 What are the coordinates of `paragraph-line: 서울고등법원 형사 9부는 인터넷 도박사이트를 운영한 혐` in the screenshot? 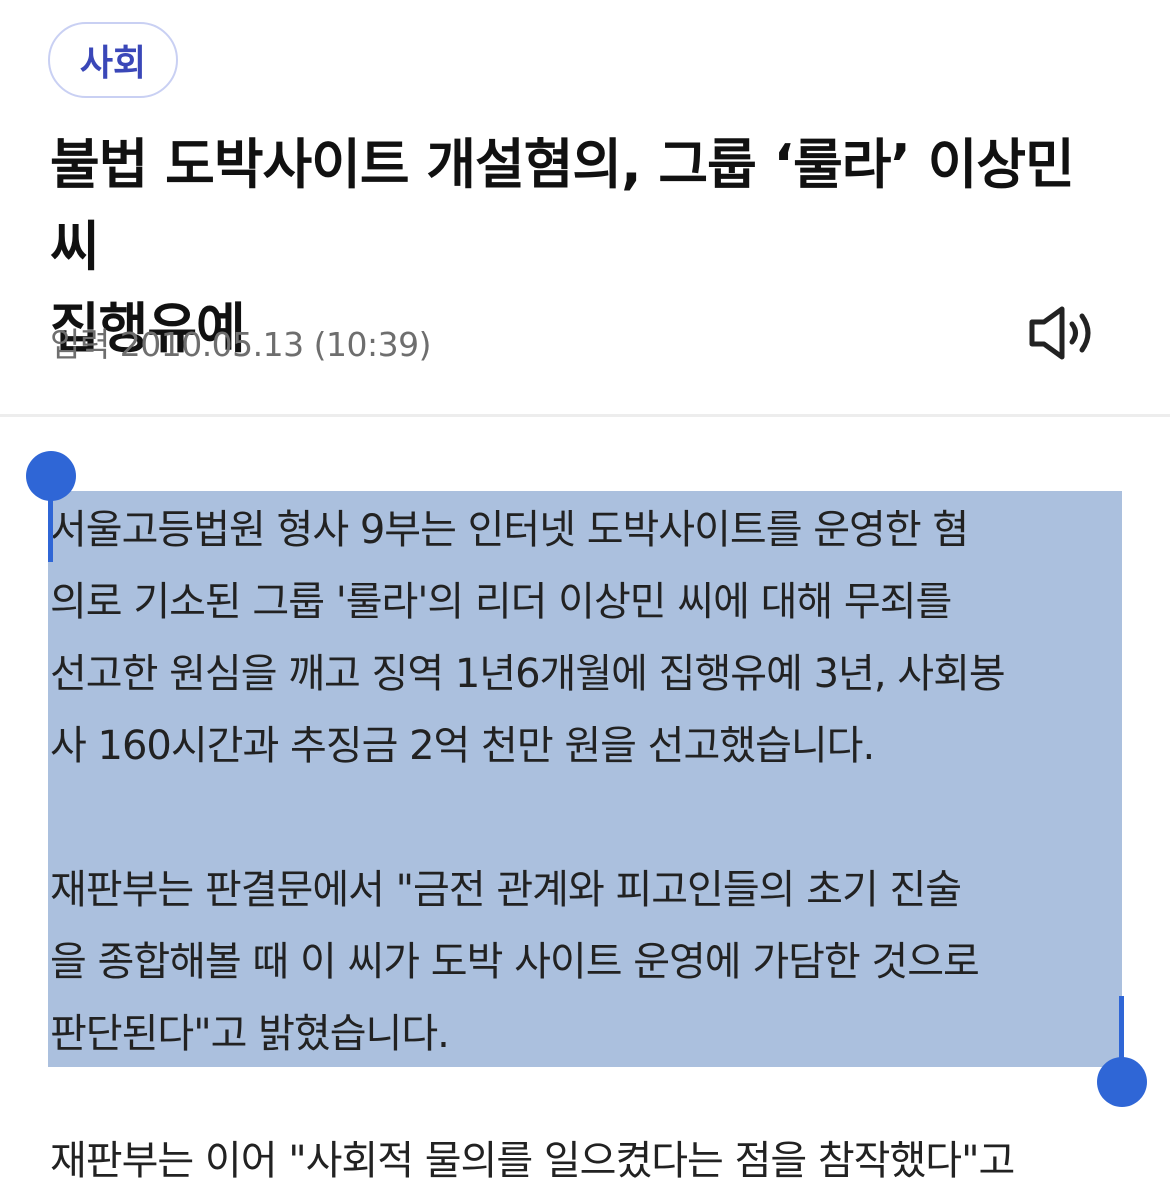 It's located at (509, 530).